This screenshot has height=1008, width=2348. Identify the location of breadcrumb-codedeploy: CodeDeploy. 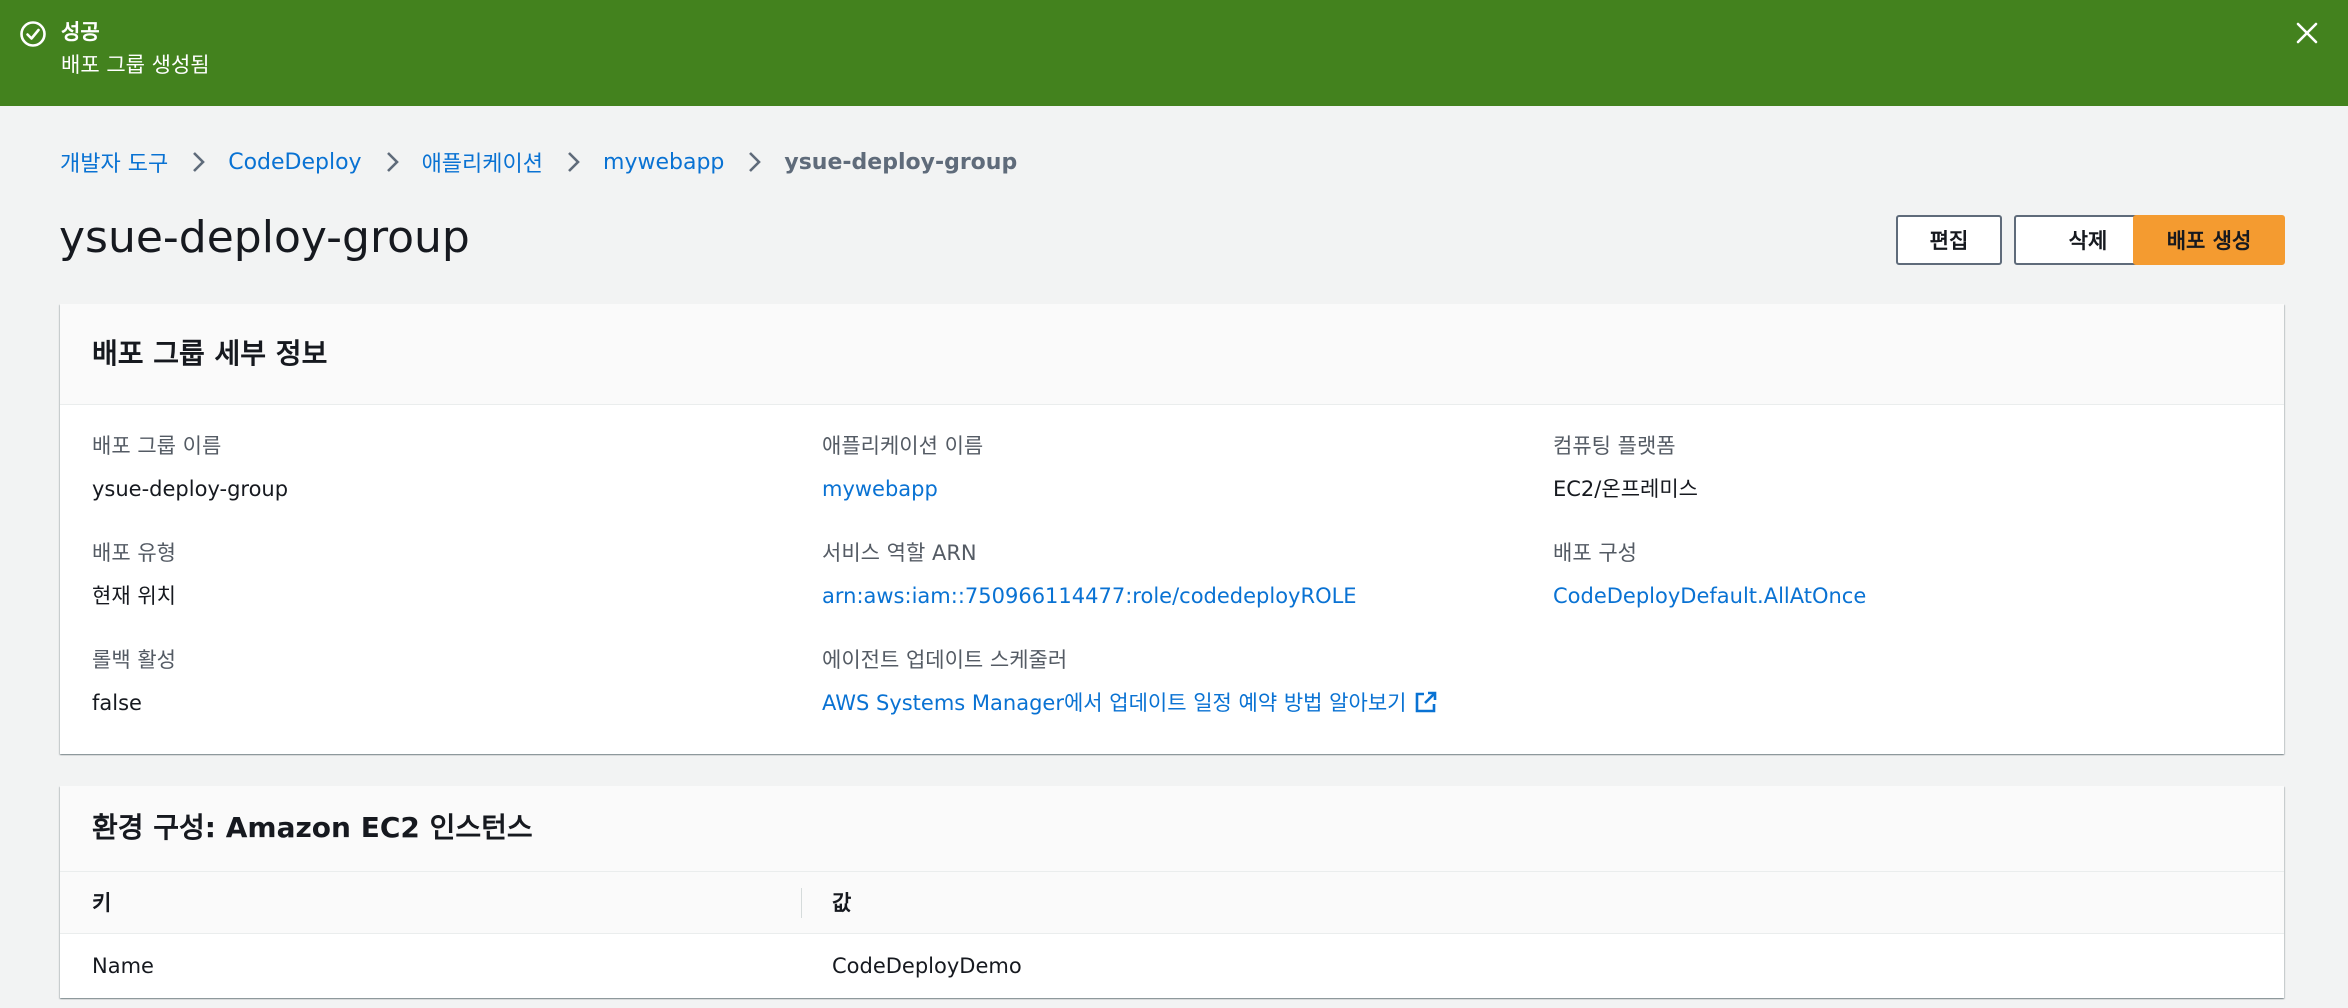
(294, 162).